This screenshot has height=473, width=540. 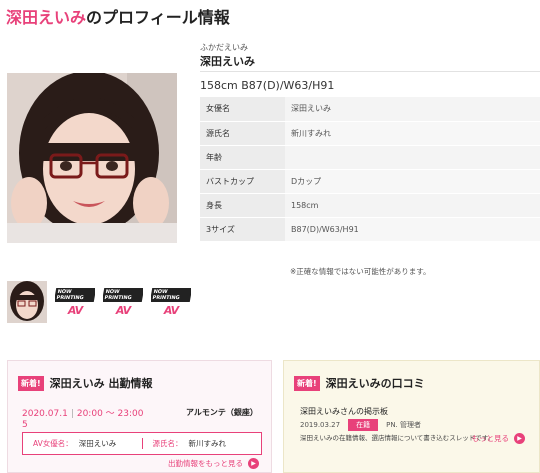 I want to click on table-row: 年齢, so click(x=370, y=157).